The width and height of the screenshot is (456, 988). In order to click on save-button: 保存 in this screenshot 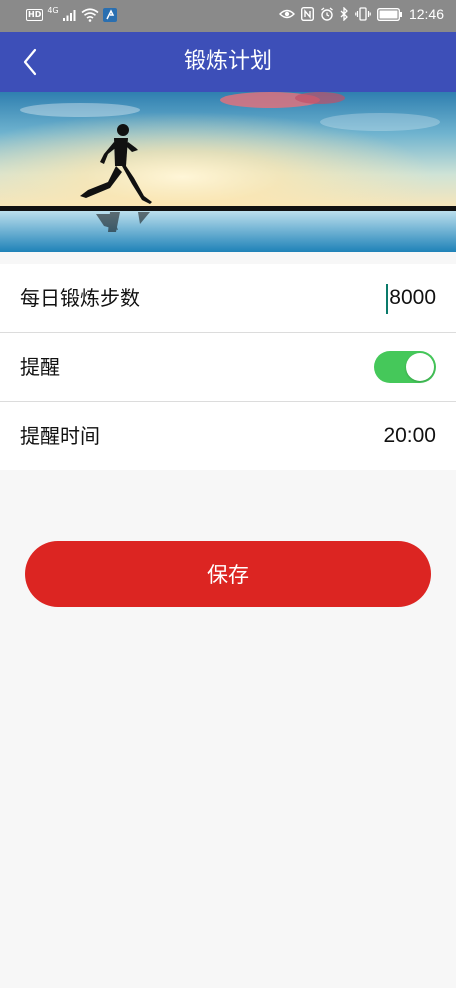, I will do `click(228, 574)`.